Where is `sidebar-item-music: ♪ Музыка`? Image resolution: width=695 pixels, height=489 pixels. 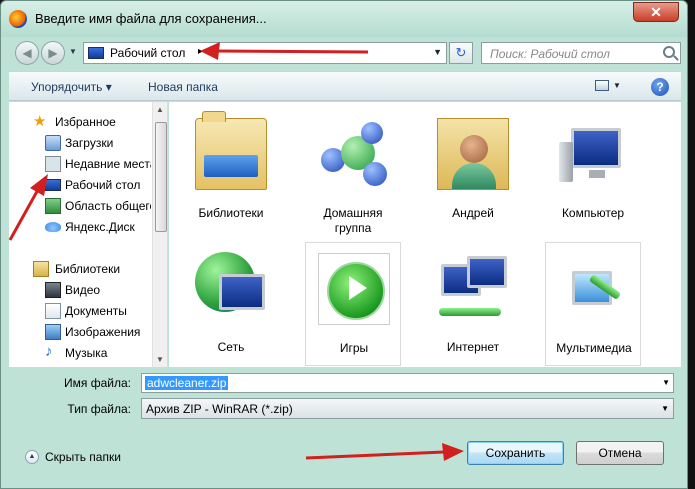 sidebar-item-music: ♪ Музыка is located at coordinates (80, 353).